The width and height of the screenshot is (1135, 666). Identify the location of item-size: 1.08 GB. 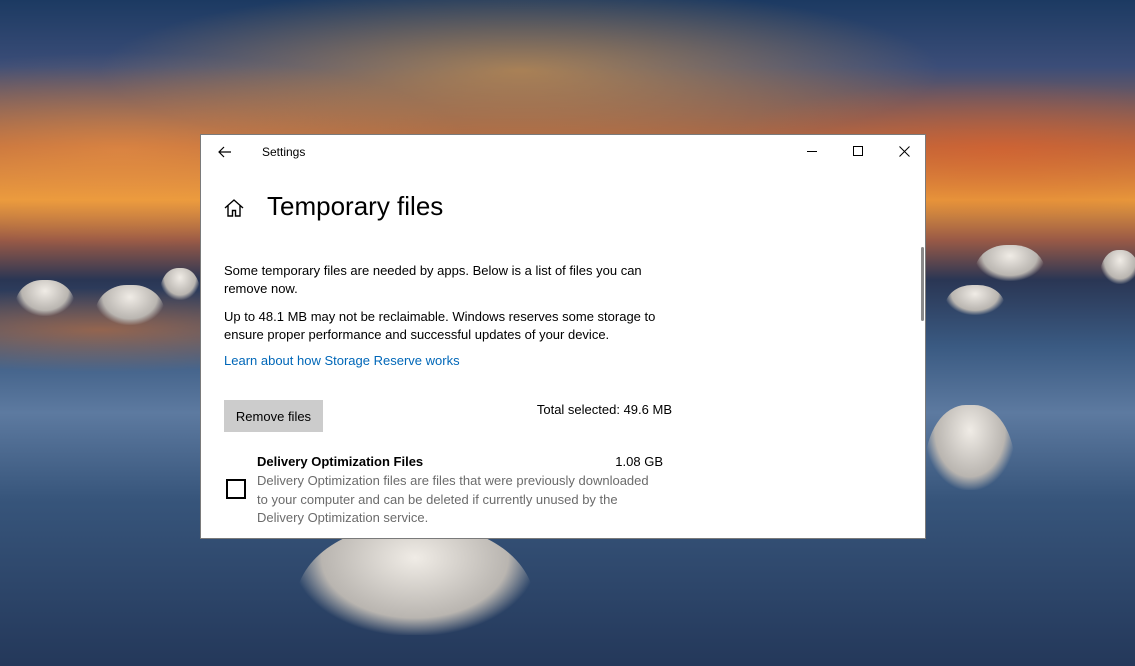
(639, 461).